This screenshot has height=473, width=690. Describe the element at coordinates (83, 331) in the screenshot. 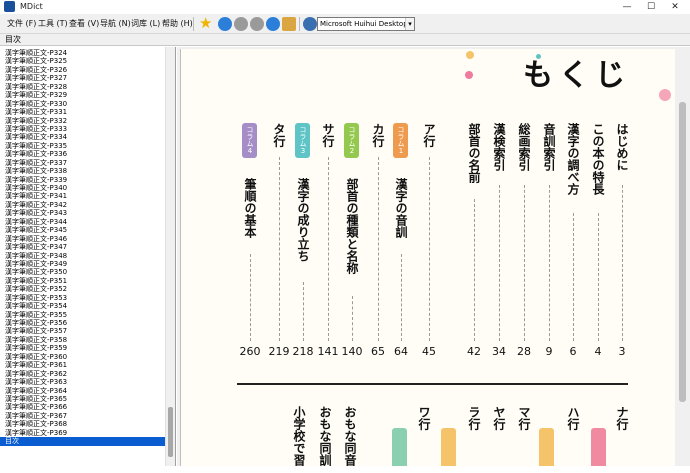

I see `list-item: 漢字筆順正文-P357` at that location.